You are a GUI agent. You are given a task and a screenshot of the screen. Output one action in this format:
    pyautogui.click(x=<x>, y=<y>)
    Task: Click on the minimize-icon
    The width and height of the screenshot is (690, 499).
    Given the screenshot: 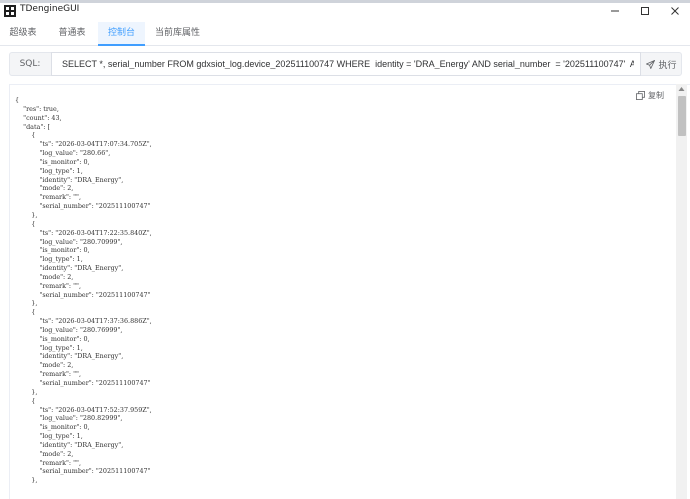 What is the action you would take?
    pyautogui.click(x=615, y=11)
    